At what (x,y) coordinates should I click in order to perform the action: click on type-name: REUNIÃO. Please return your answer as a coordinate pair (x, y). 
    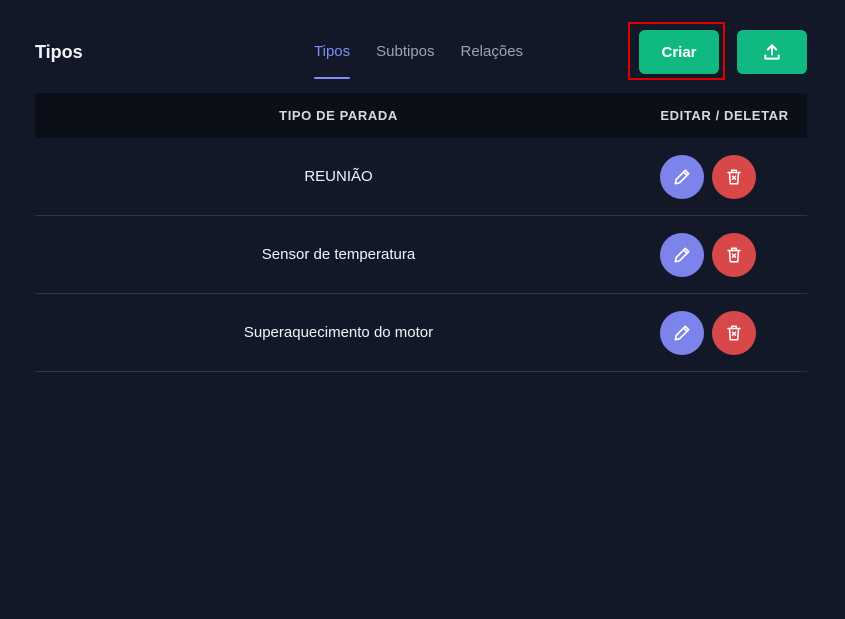
    Looking at the image, I should click on (338, 176).